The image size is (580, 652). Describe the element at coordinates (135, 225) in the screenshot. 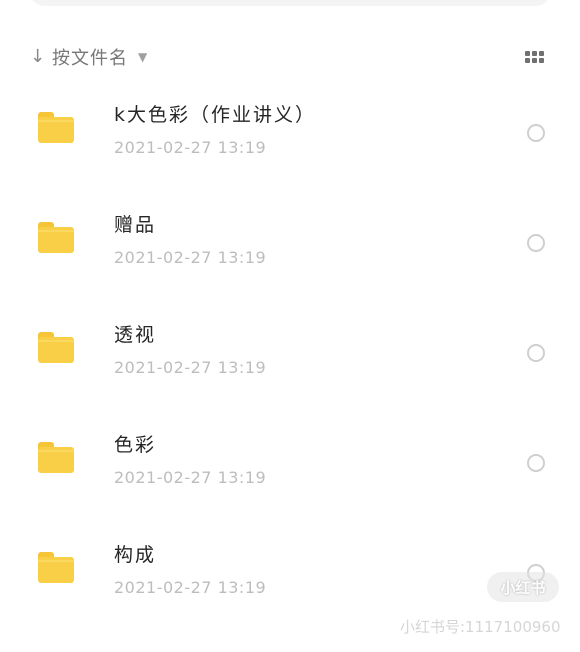

I see `file-name: 赠品` at that location.